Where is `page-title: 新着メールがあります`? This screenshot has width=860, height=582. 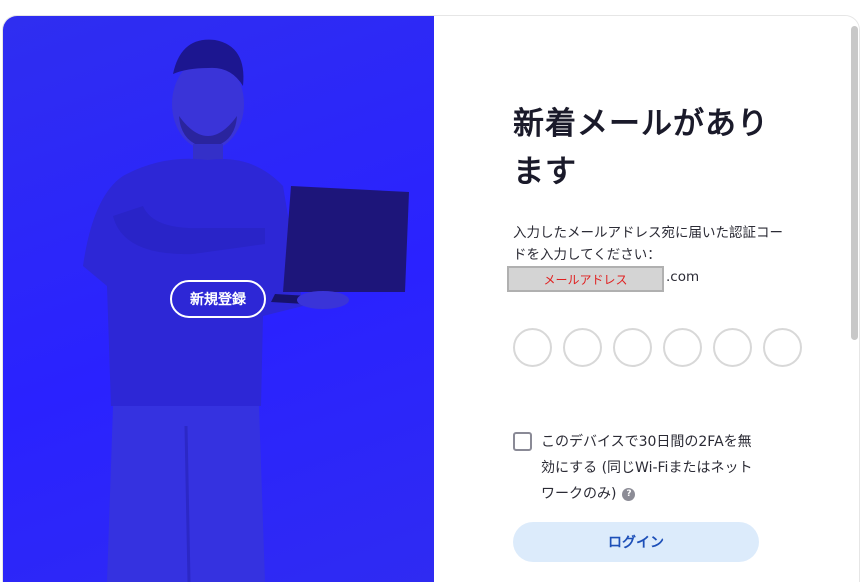
page-title: 新着メールがあります is located at coordinates (641, 148).